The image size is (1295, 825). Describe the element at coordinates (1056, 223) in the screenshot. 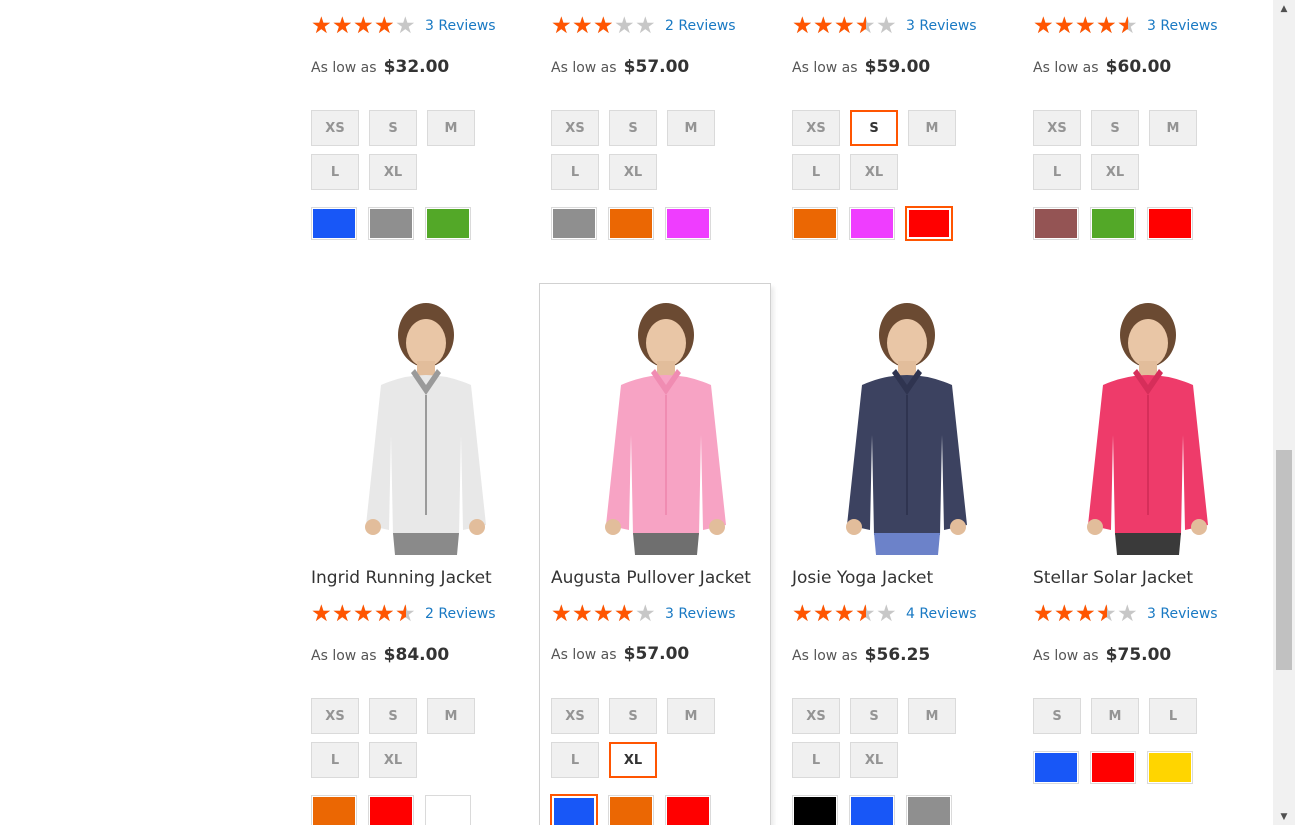

I see `color-option-brown` at that location.